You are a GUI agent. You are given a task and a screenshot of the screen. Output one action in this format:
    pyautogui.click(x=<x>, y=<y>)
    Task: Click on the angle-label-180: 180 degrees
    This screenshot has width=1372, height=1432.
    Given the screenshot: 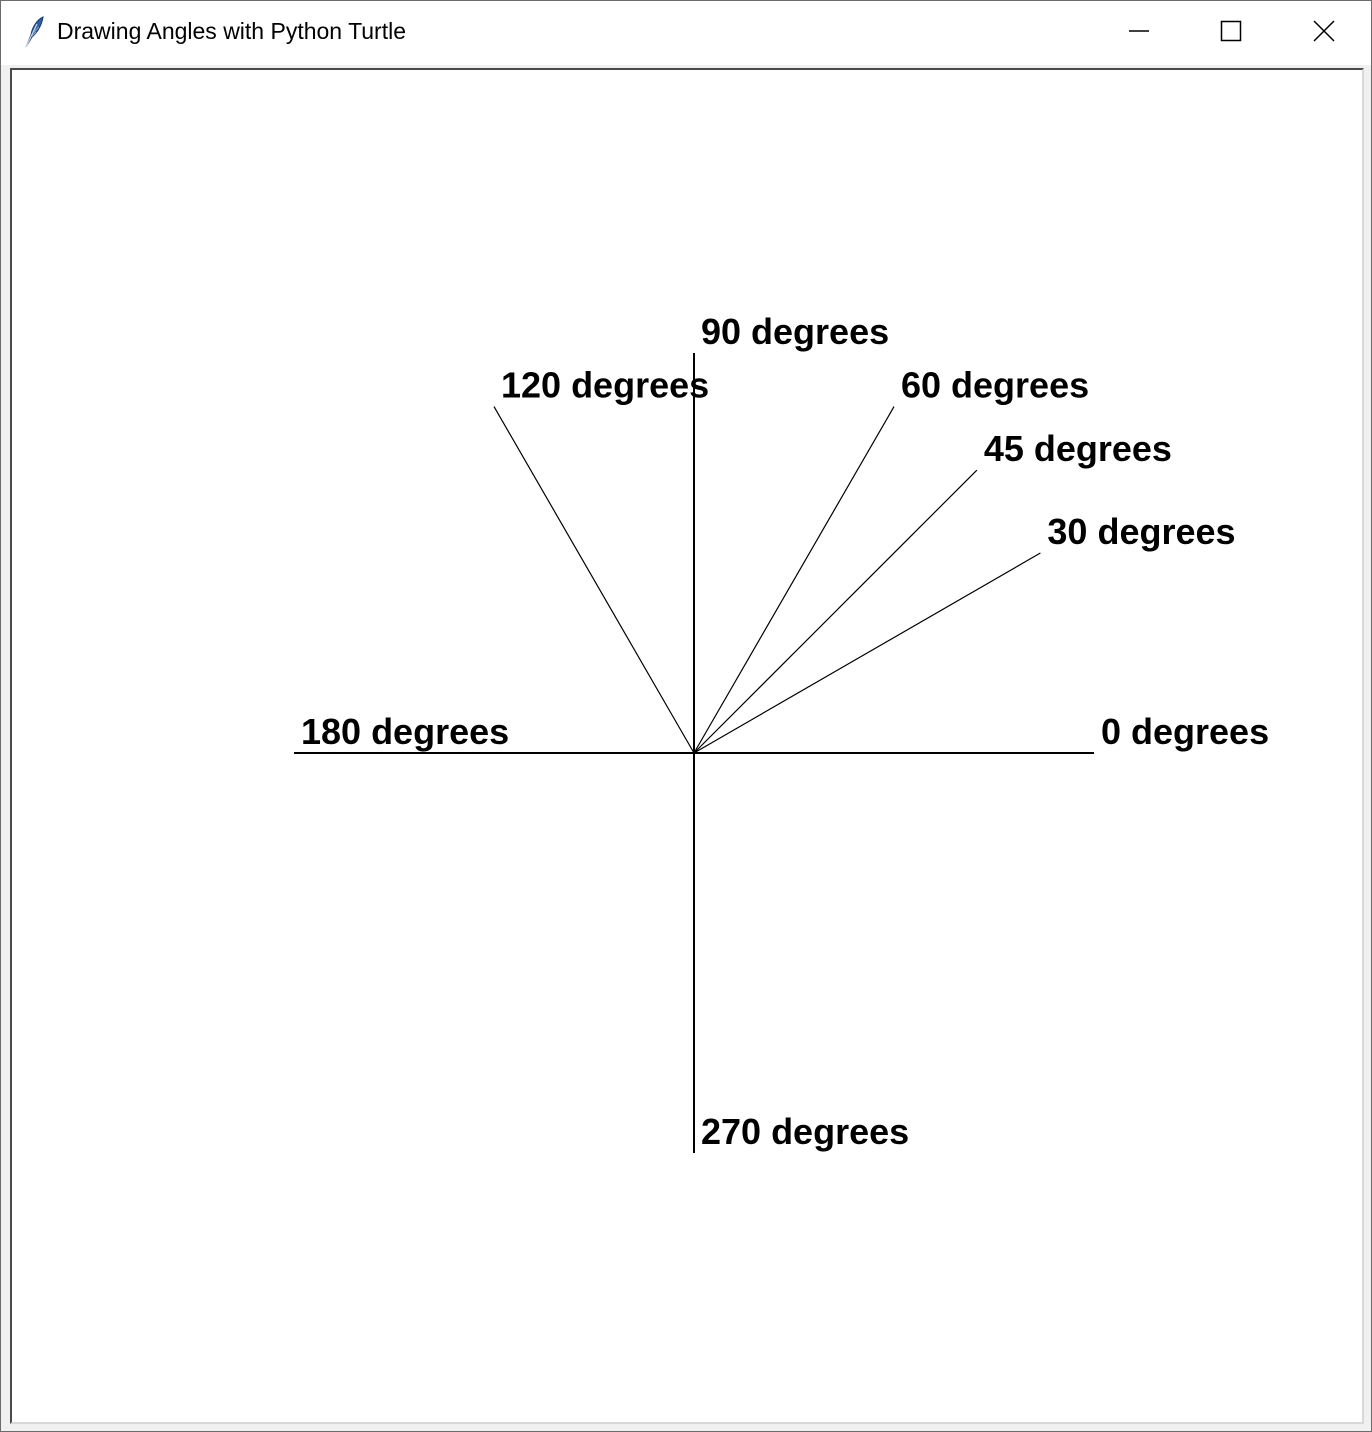 What is the action you would take?
    pyautogui.click(x=405, y=731)
    